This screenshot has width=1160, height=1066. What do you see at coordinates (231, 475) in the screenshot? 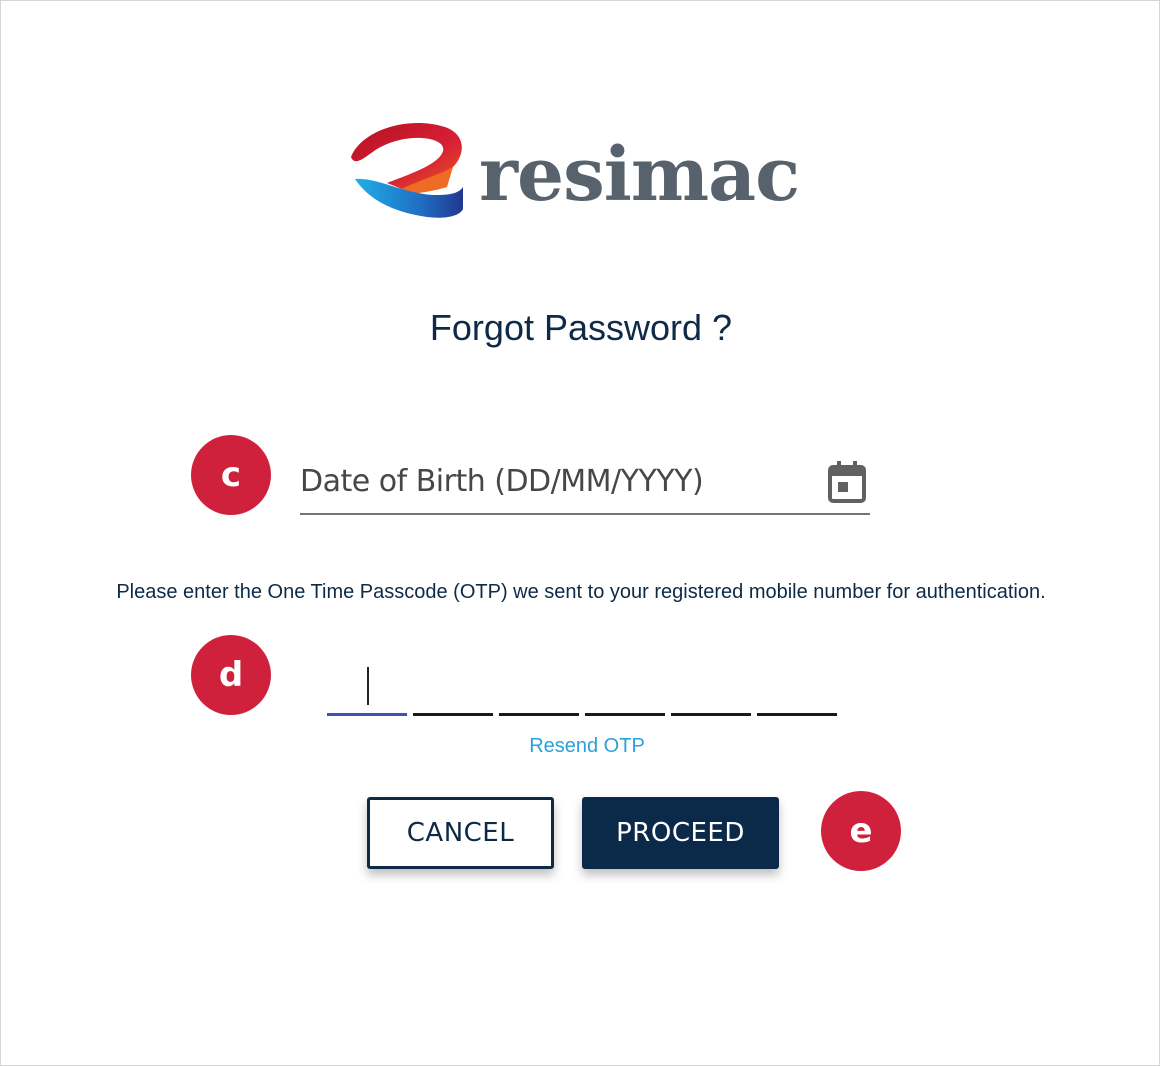
I see `annotation-badge-c: c` at bounding box center [231, 475].